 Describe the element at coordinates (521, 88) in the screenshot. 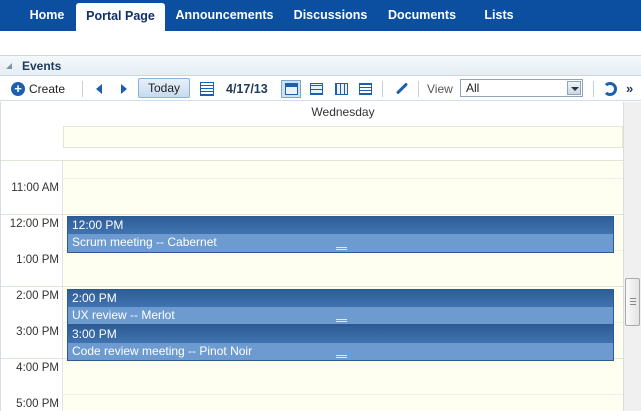

I see `view-select: All` at that location.